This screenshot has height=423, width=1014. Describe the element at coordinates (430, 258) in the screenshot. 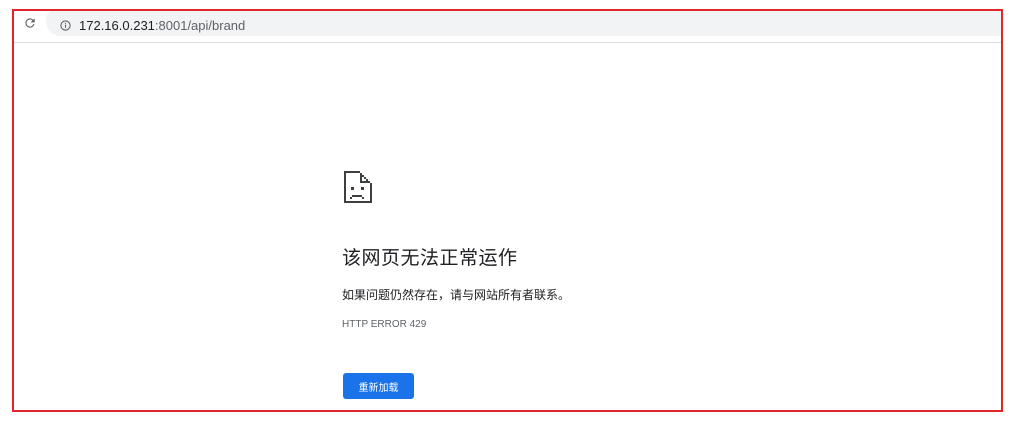

I see `error-heading: 该网页无法正常运作` at that location.